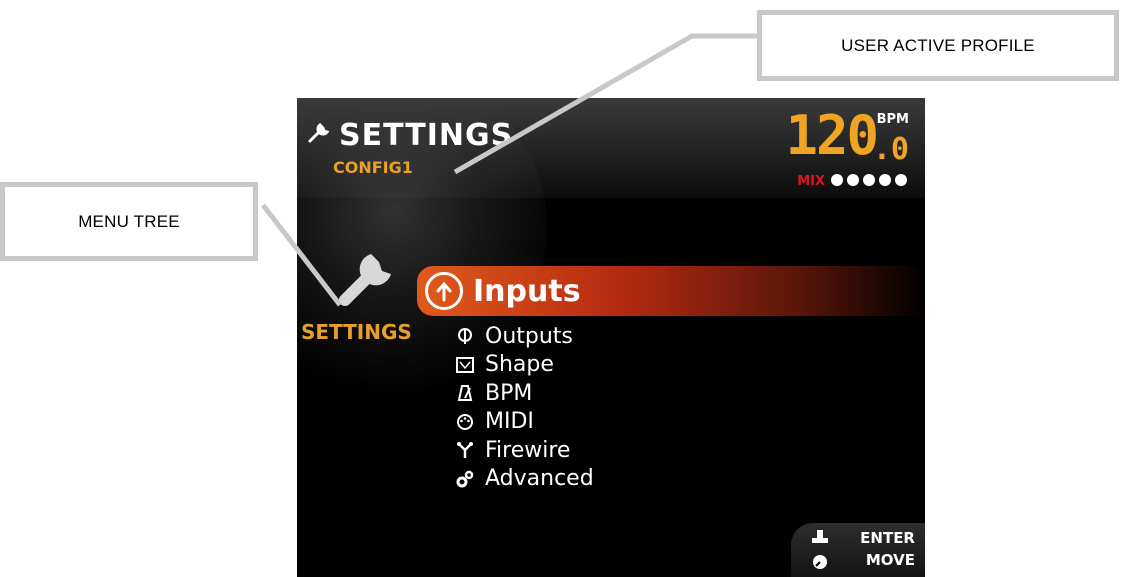  I want to click on mix-label: MIX, so click(811, 181).